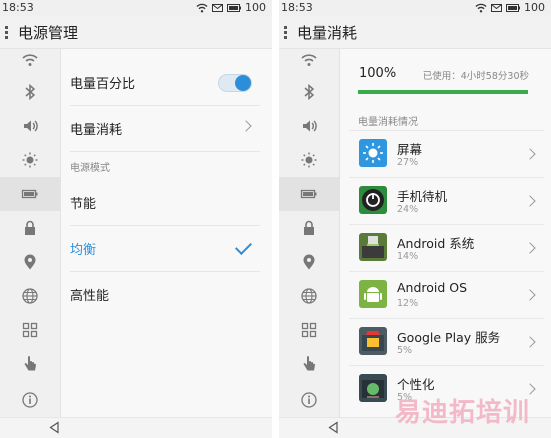  I want to click on app-name: Android 系统, so click(436, 243).